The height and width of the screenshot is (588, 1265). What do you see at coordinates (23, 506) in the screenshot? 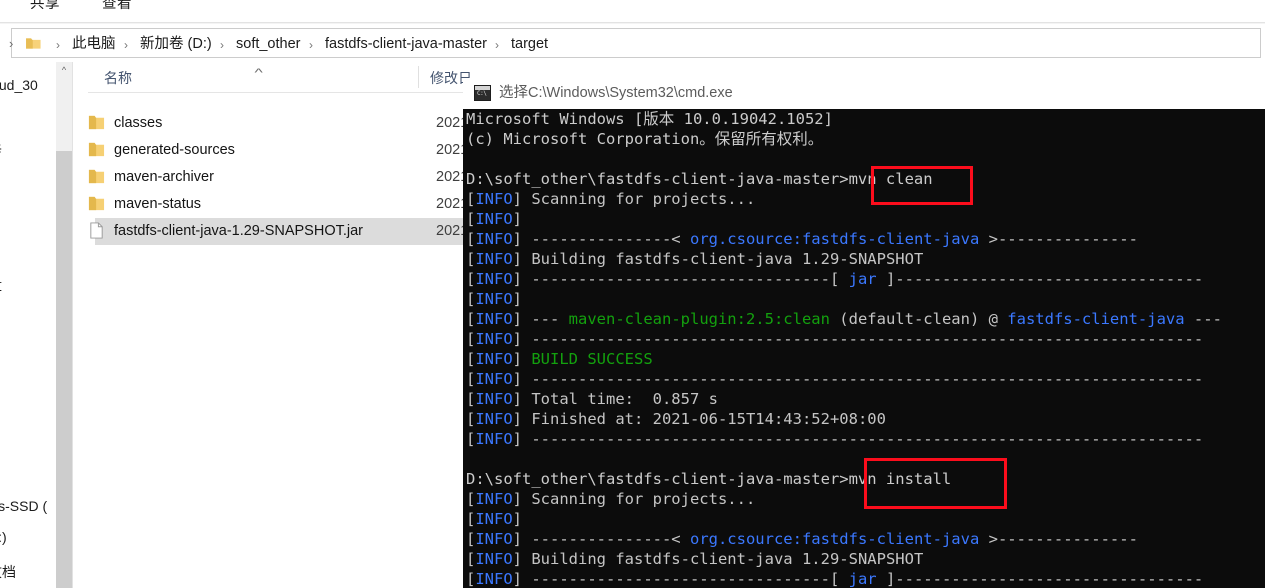
I see `nav-item-3: ws-SSD (` at bounding box center [23, 506].